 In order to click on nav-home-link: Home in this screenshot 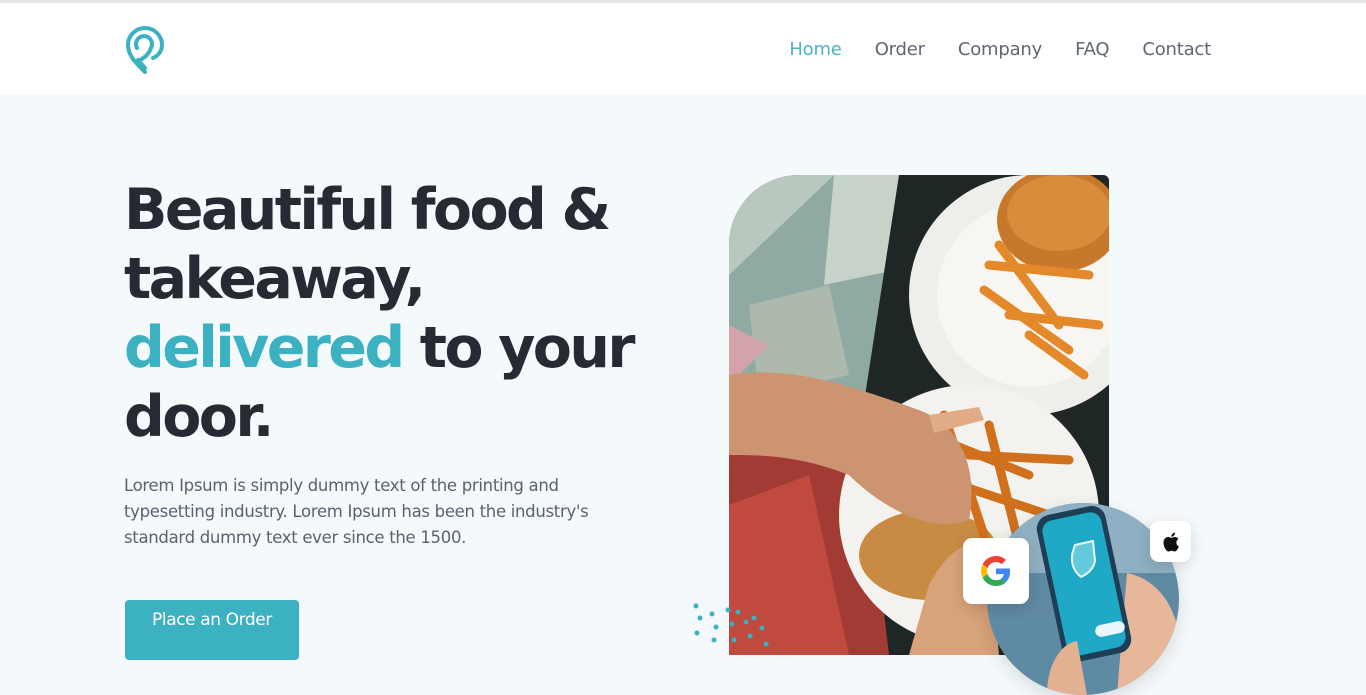, I will do `click(815, 49)`.